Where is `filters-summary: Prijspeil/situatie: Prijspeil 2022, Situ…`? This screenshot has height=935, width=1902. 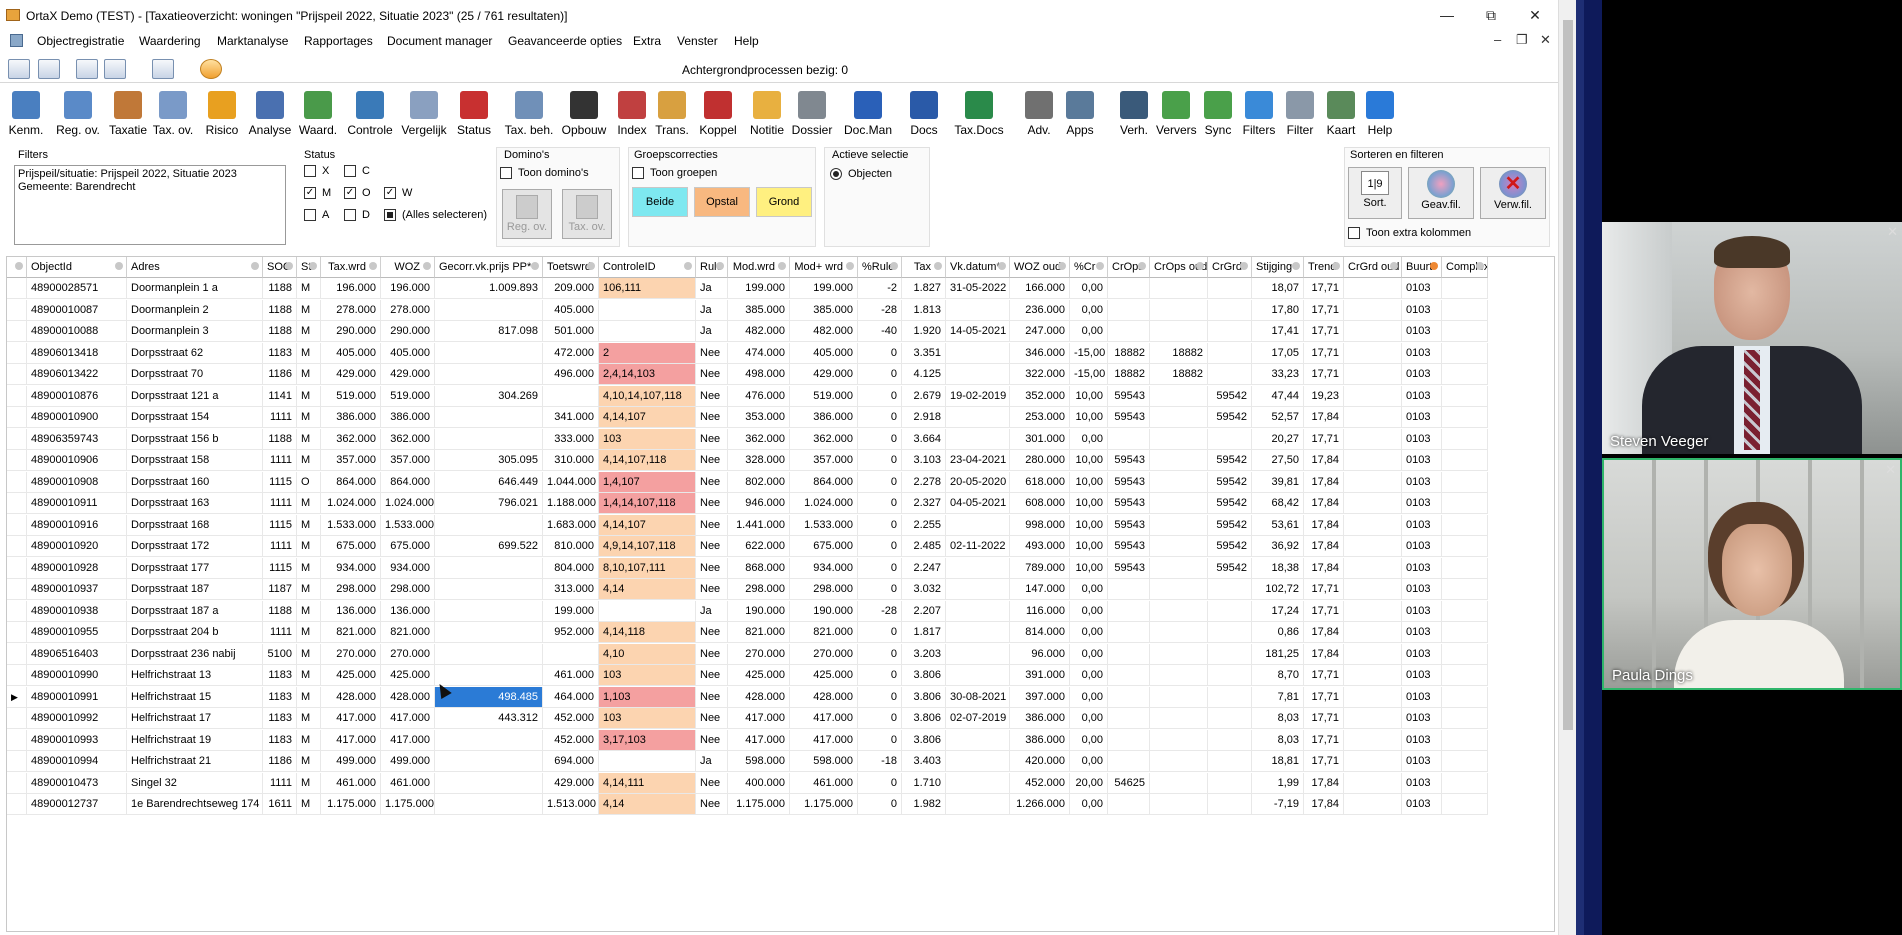
filters-summary: Prijspeil/situatie: Prijspeil 2022, Situ… is located at coordinates (150, 205).